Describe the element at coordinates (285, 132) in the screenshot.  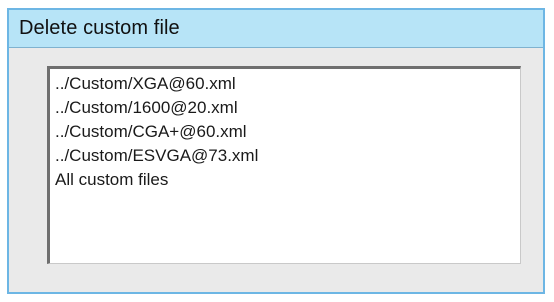
I see `list-item-cga-plus-60: ../Custom/CGA+@60.xml` at that location.